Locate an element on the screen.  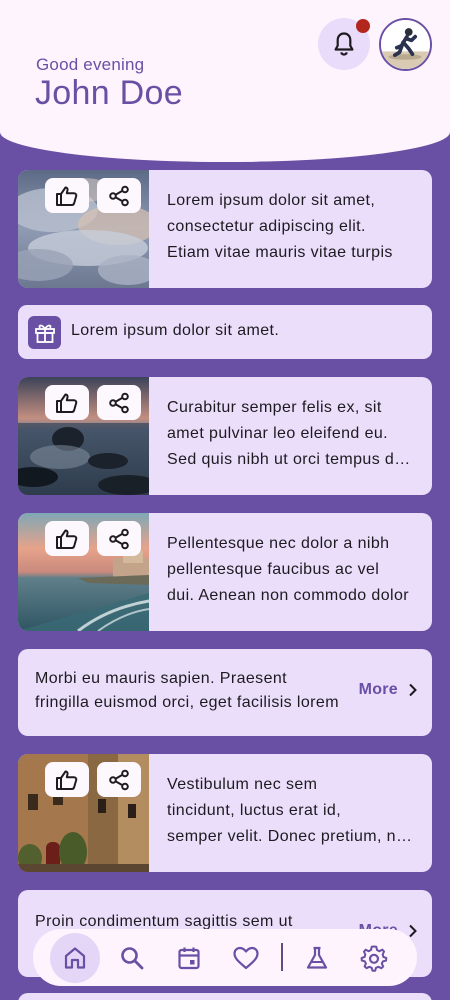
gift-icon is located at coordinates (44, 333).